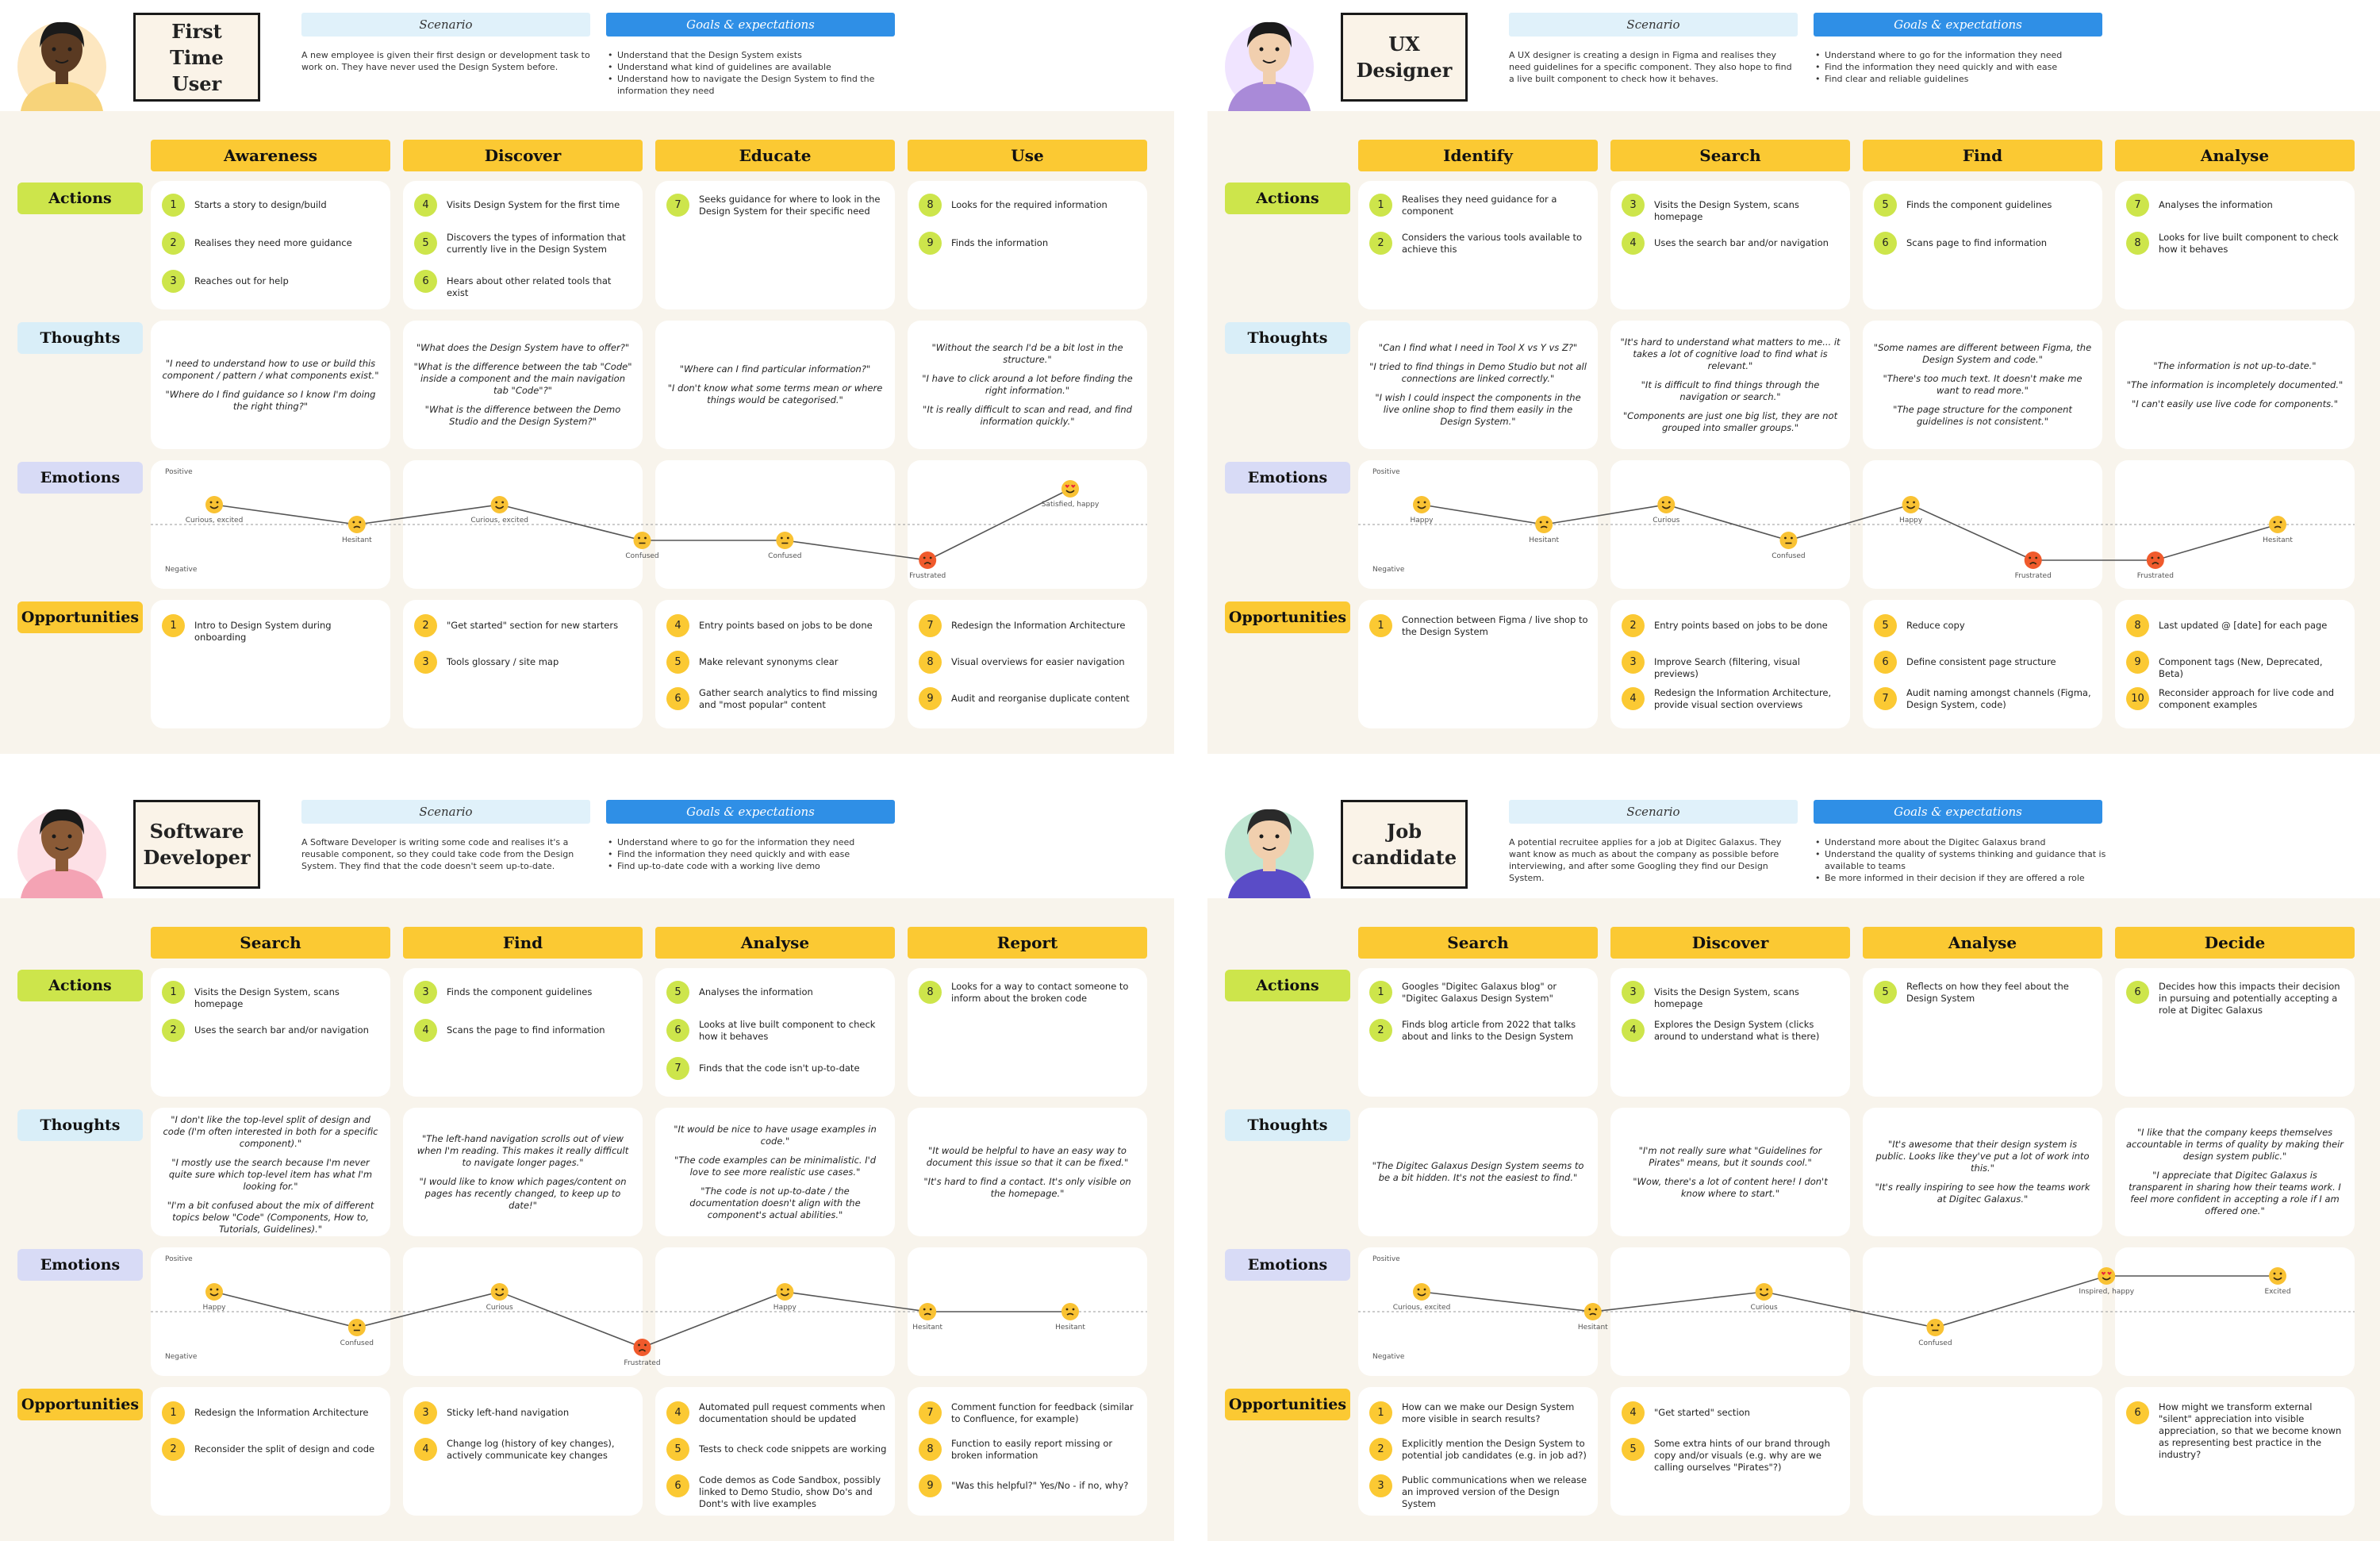 The image size is (2380, 1541). I want to click on opportunity-item: 8 Last updated @ [date] for each page, so click(2236, 625).